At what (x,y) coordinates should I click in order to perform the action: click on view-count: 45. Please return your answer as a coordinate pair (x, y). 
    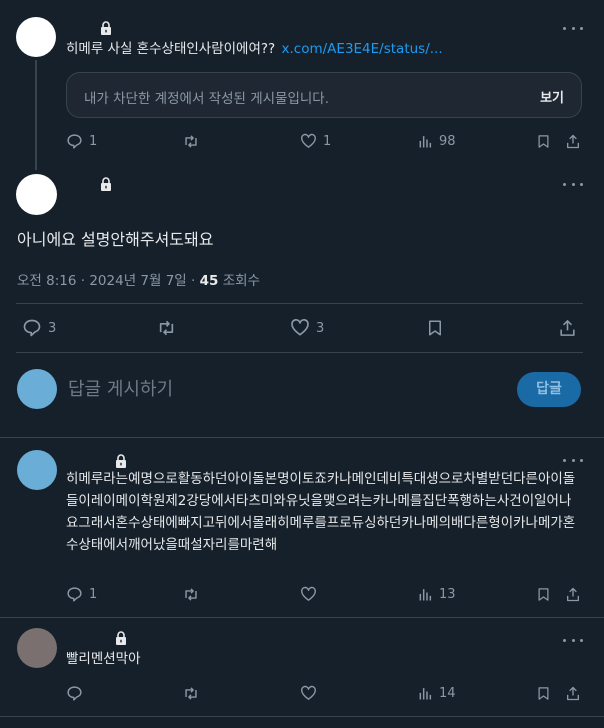
    Looking at the image, I should click on (209, 281).